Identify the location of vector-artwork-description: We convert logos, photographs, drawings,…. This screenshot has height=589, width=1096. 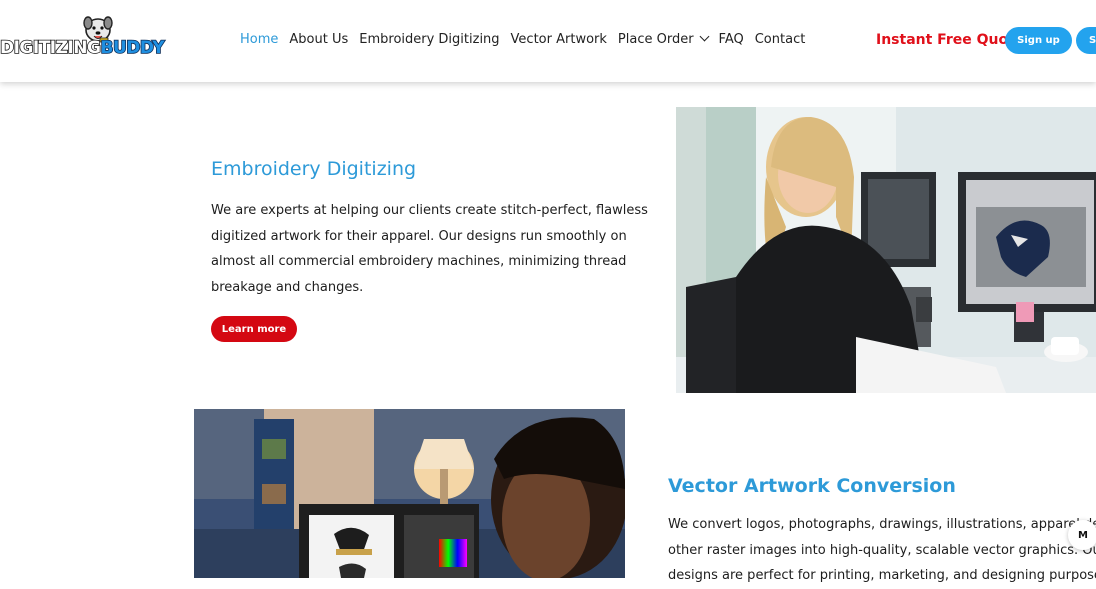
(882, 550).